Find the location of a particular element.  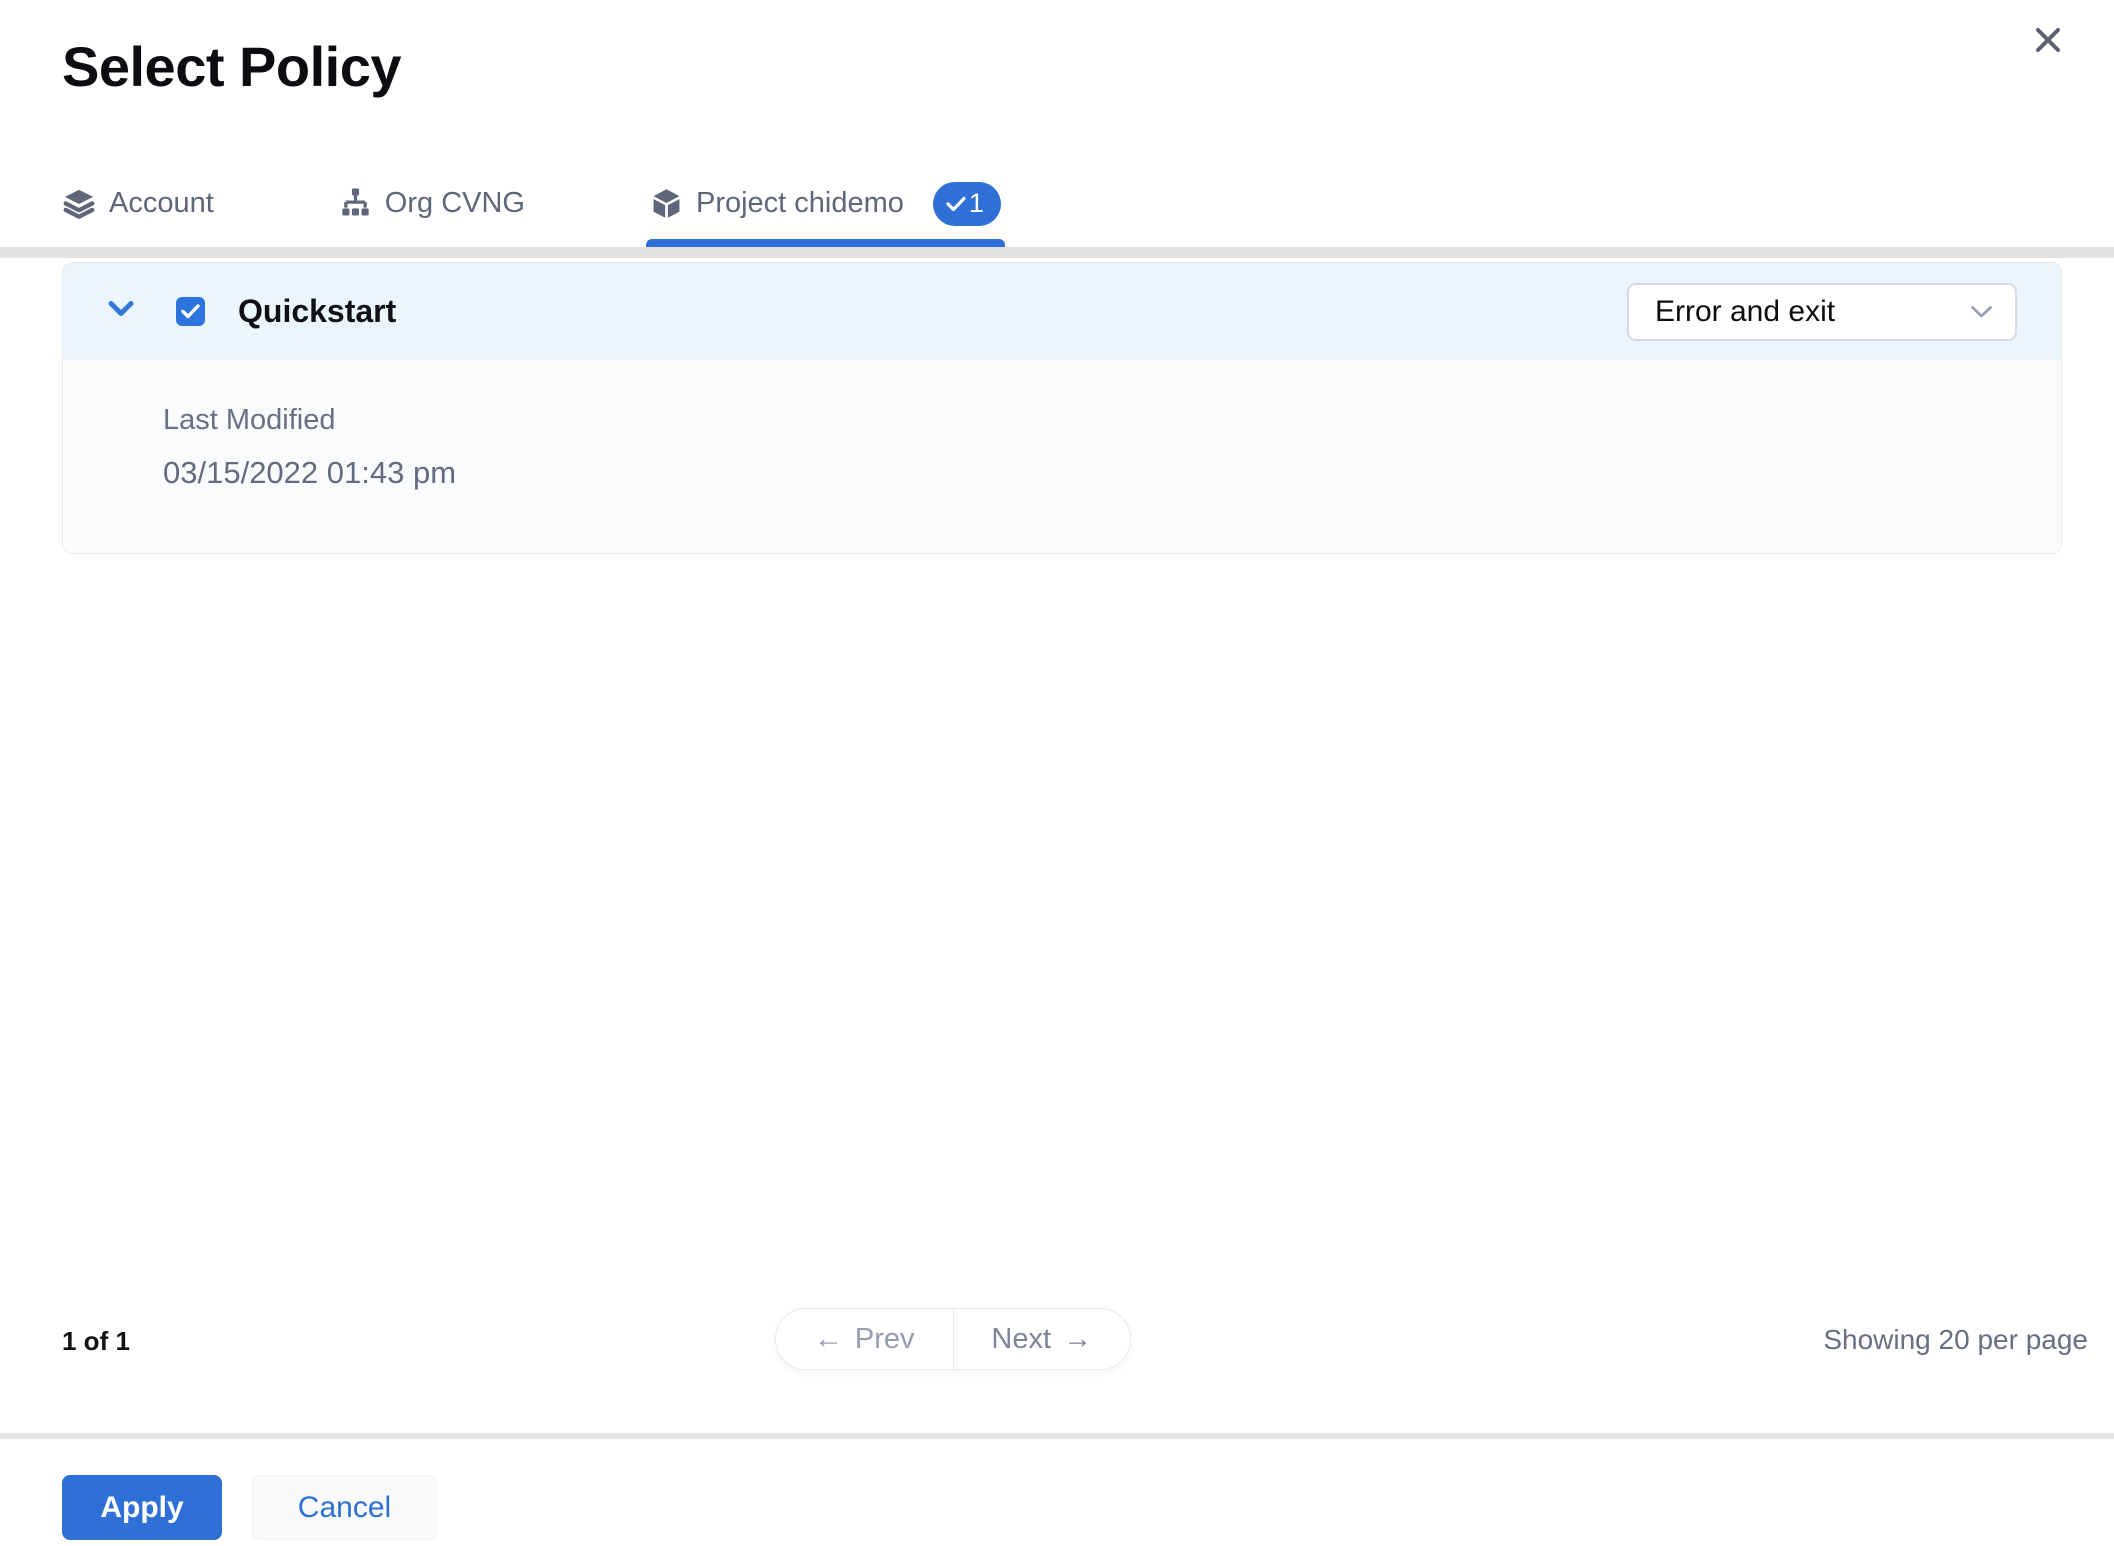

cube-icon is located at coordinates (666, 203).